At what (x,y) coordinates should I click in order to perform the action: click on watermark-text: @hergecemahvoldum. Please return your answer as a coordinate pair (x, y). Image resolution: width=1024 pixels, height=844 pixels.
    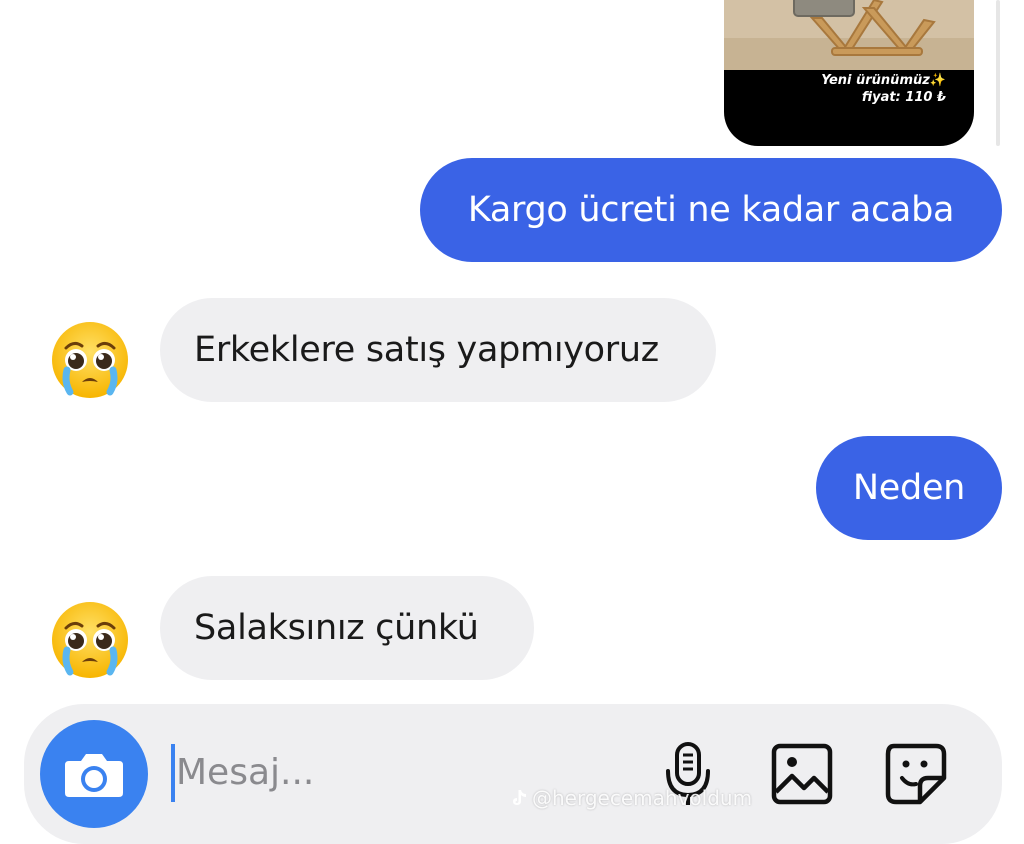
    Looking at the image, I should click on (642, 798).